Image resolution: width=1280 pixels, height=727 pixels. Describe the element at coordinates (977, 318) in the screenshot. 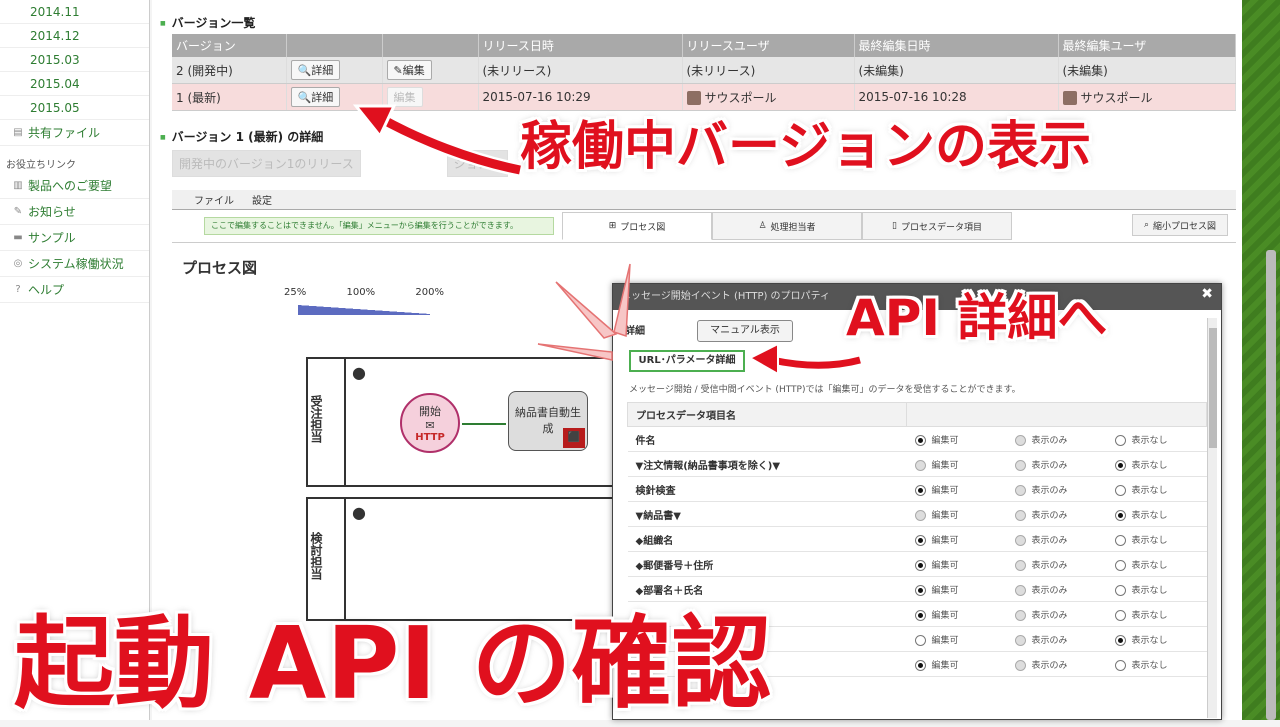

I see `overlay-to-api: API 詳細へ` at that location.